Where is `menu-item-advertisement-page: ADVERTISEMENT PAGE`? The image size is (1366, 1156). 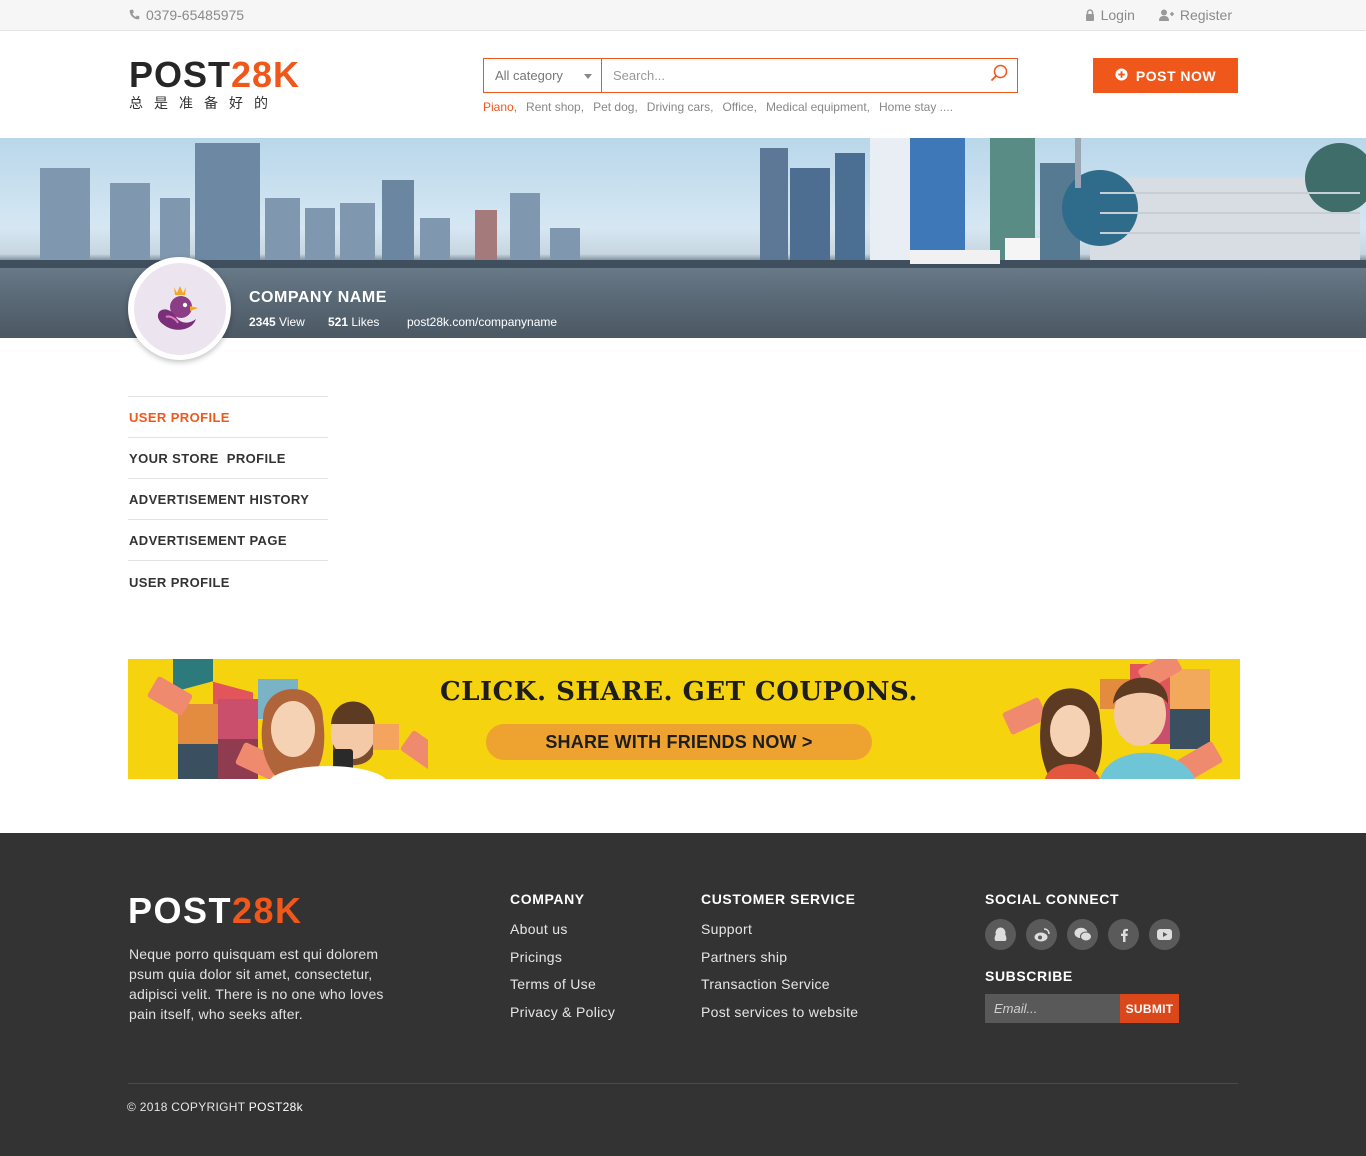 menu-item-advertisement-page: ADVERTISEMENT PAGE is located at coordinates (228, 540).